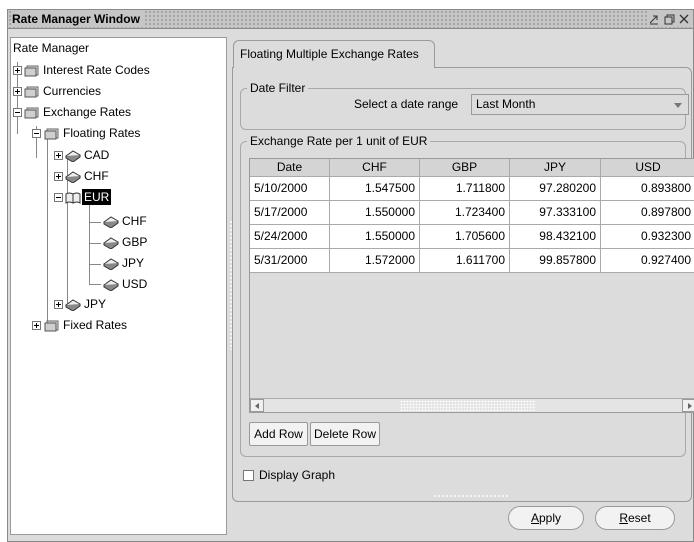 The image size is (694, 542). Describe the element at coordinates (290, 261) in the screenshot. I see `cell-date: 5/31/2000` at that location.